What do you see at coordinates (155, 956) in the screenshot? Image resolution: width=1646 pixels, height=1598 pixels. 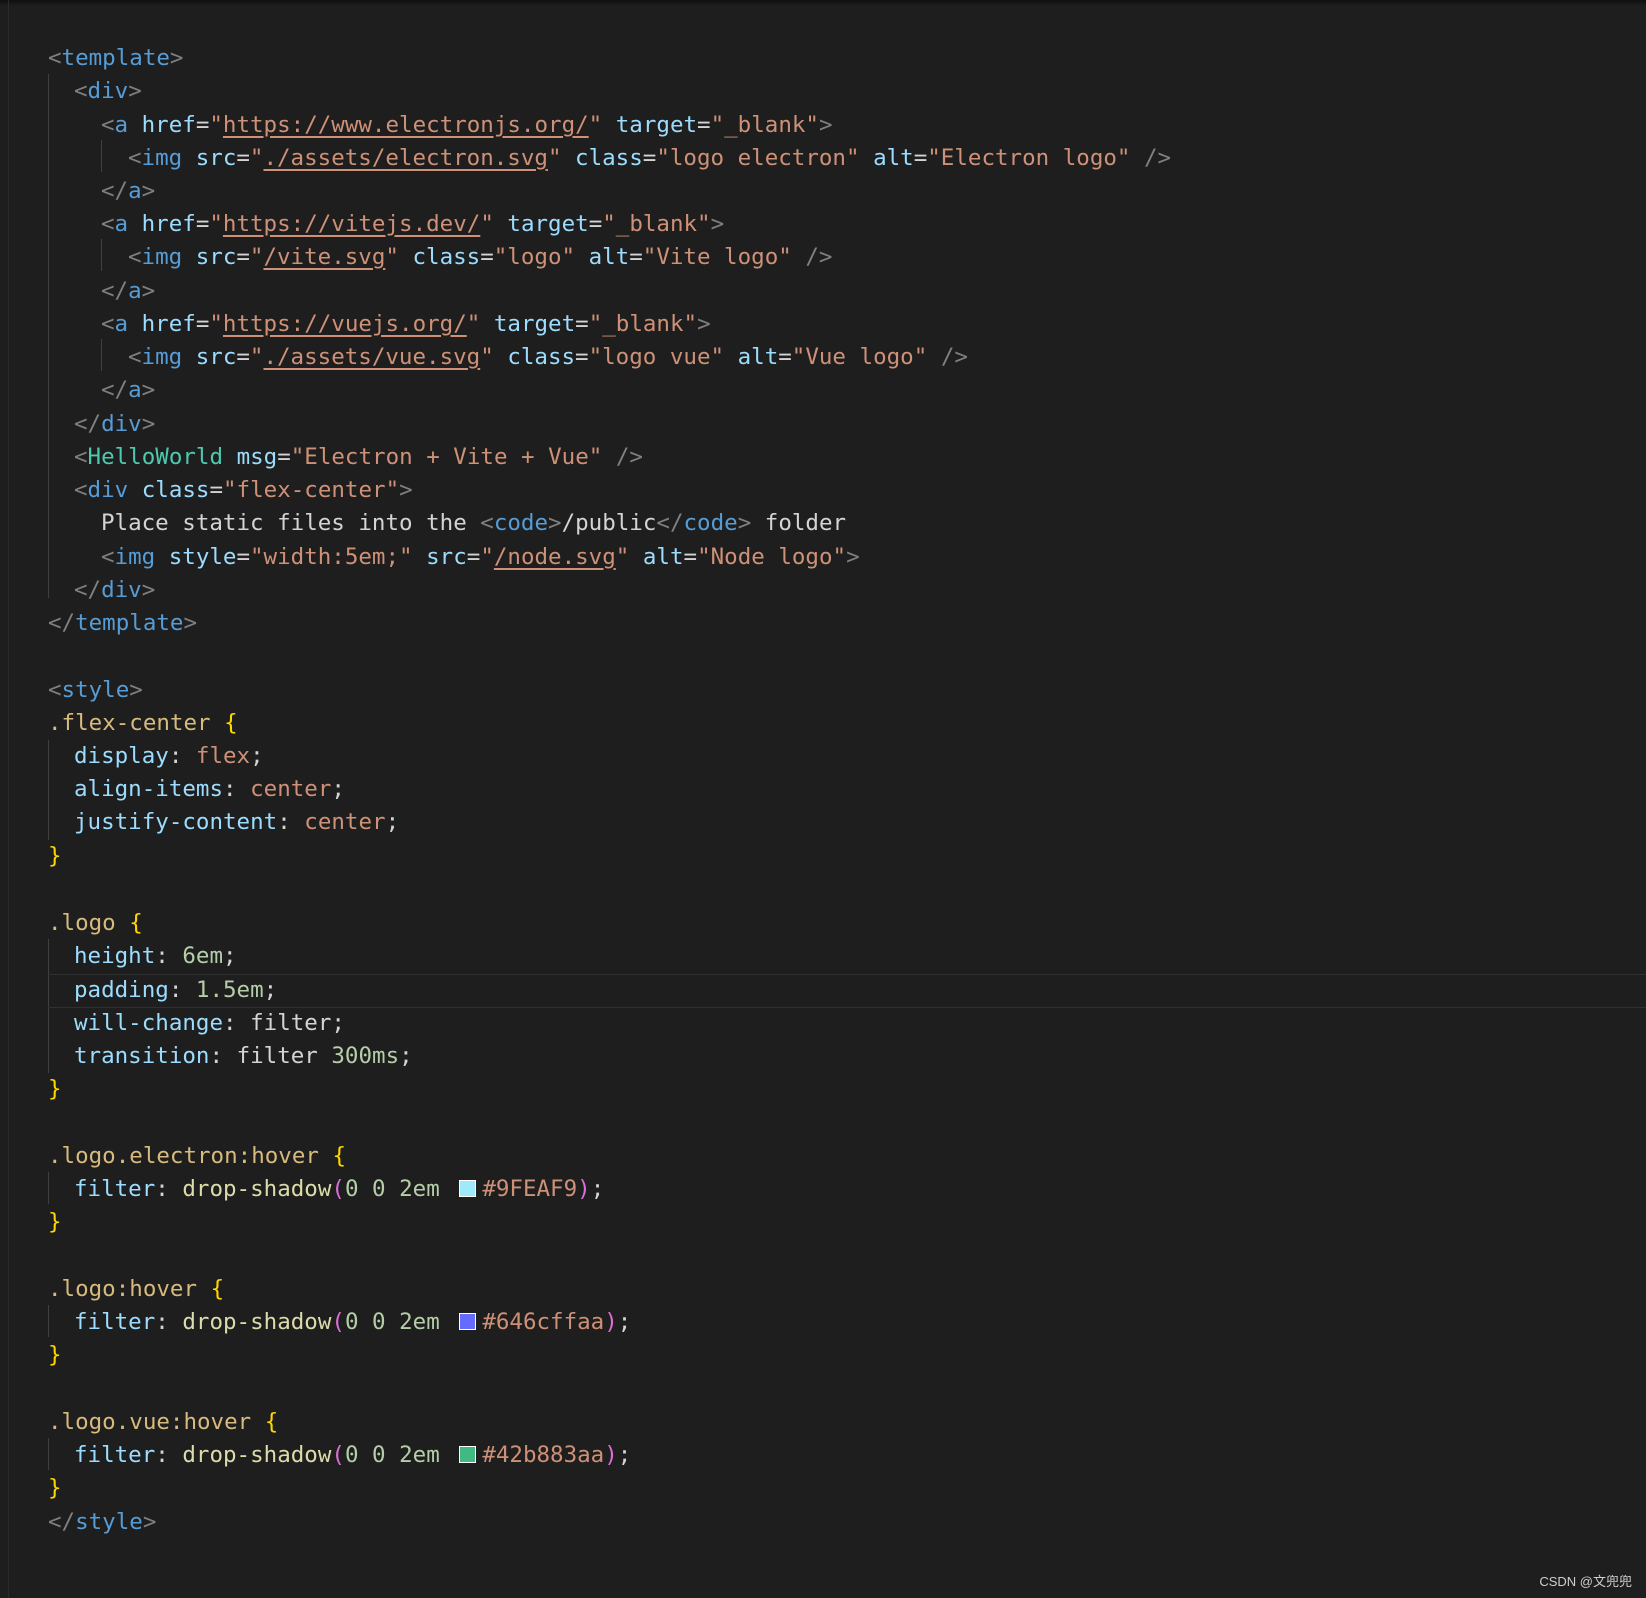 I see `code-line: height: 6em;` at bounding box center [155, 956].